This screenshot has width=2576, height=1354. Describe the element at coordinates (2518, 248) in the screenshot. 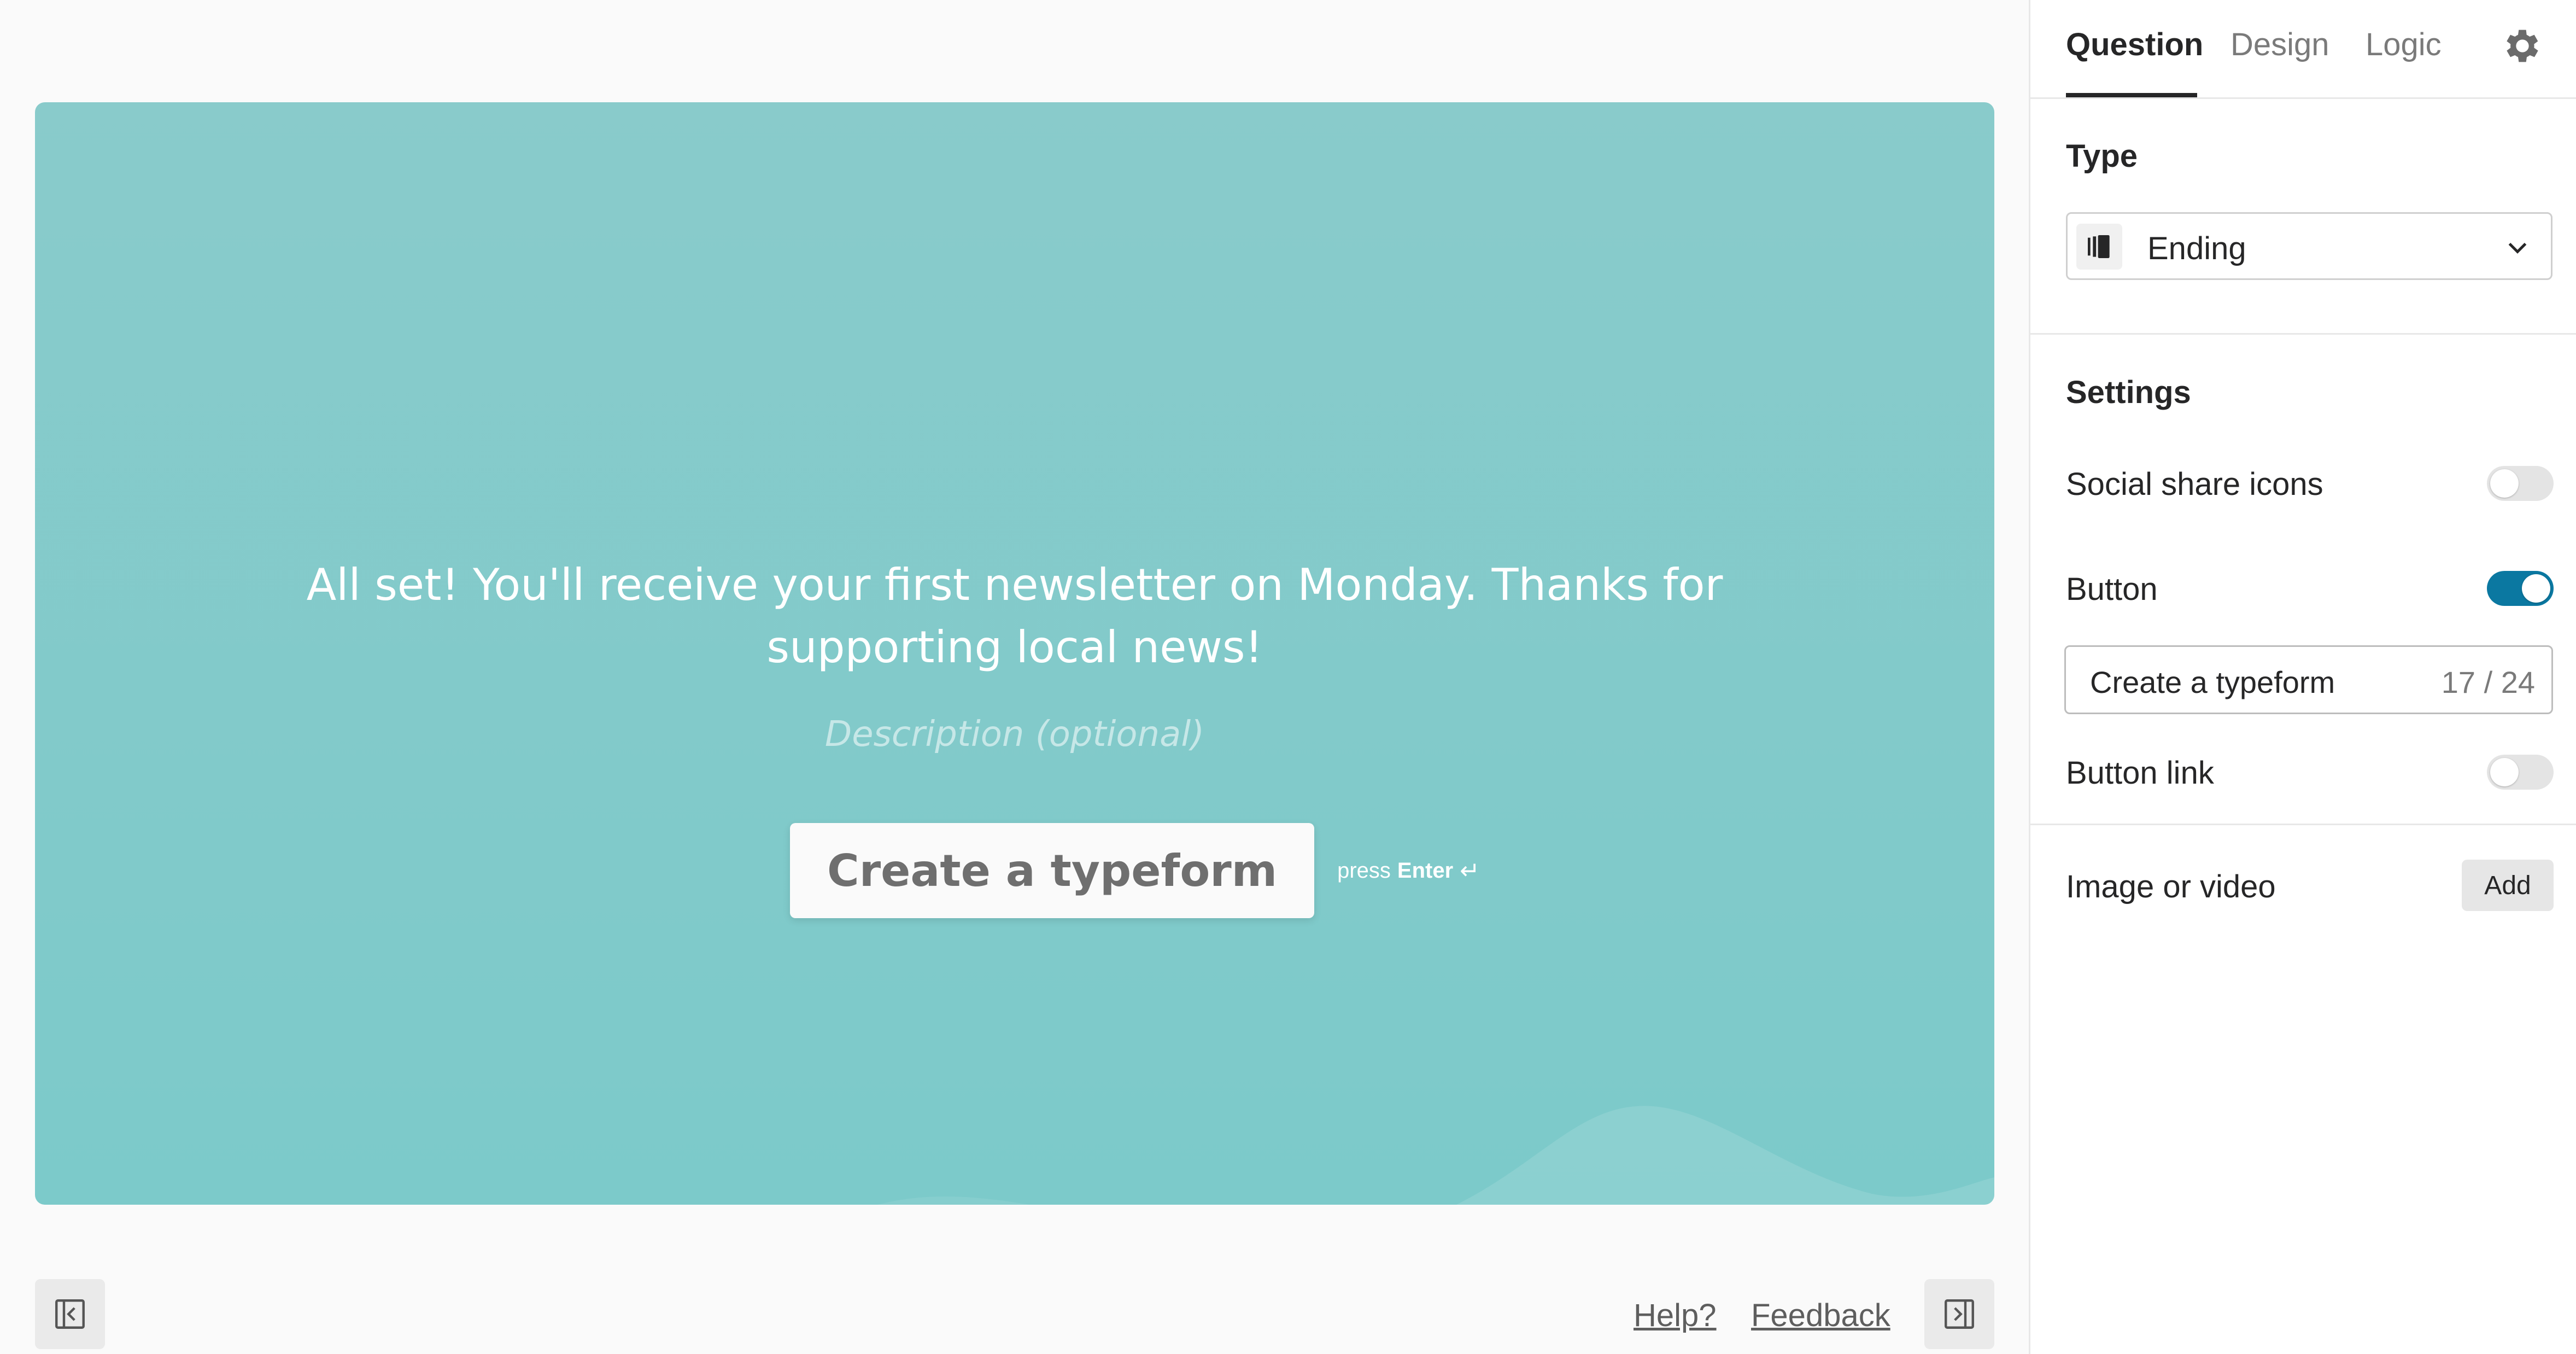

I see `chevron-down-icon` at that location.